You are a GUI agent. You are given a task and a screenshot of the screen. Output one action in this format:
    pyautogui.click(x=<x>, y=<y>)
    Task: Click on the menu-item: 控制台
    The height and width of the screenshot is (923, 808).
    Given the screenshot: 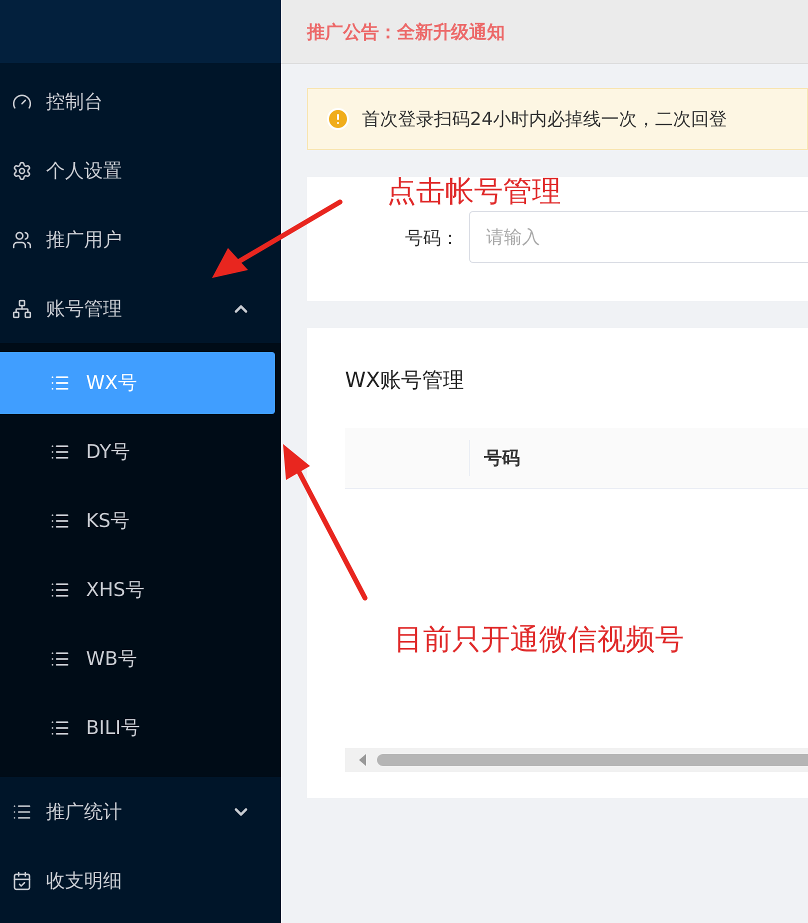 What is the action you would take?
    pyautogui.click(x=140, y=101)
    